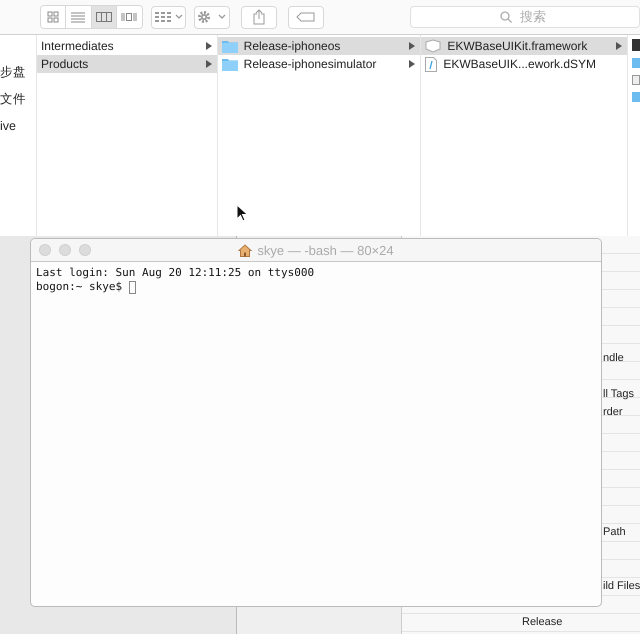 This screenshot has height=634, width=640. What do you see at coordinates (542, 622) in the screenshot?
I see `setting-label: Release` at bounding box center [542, 622].